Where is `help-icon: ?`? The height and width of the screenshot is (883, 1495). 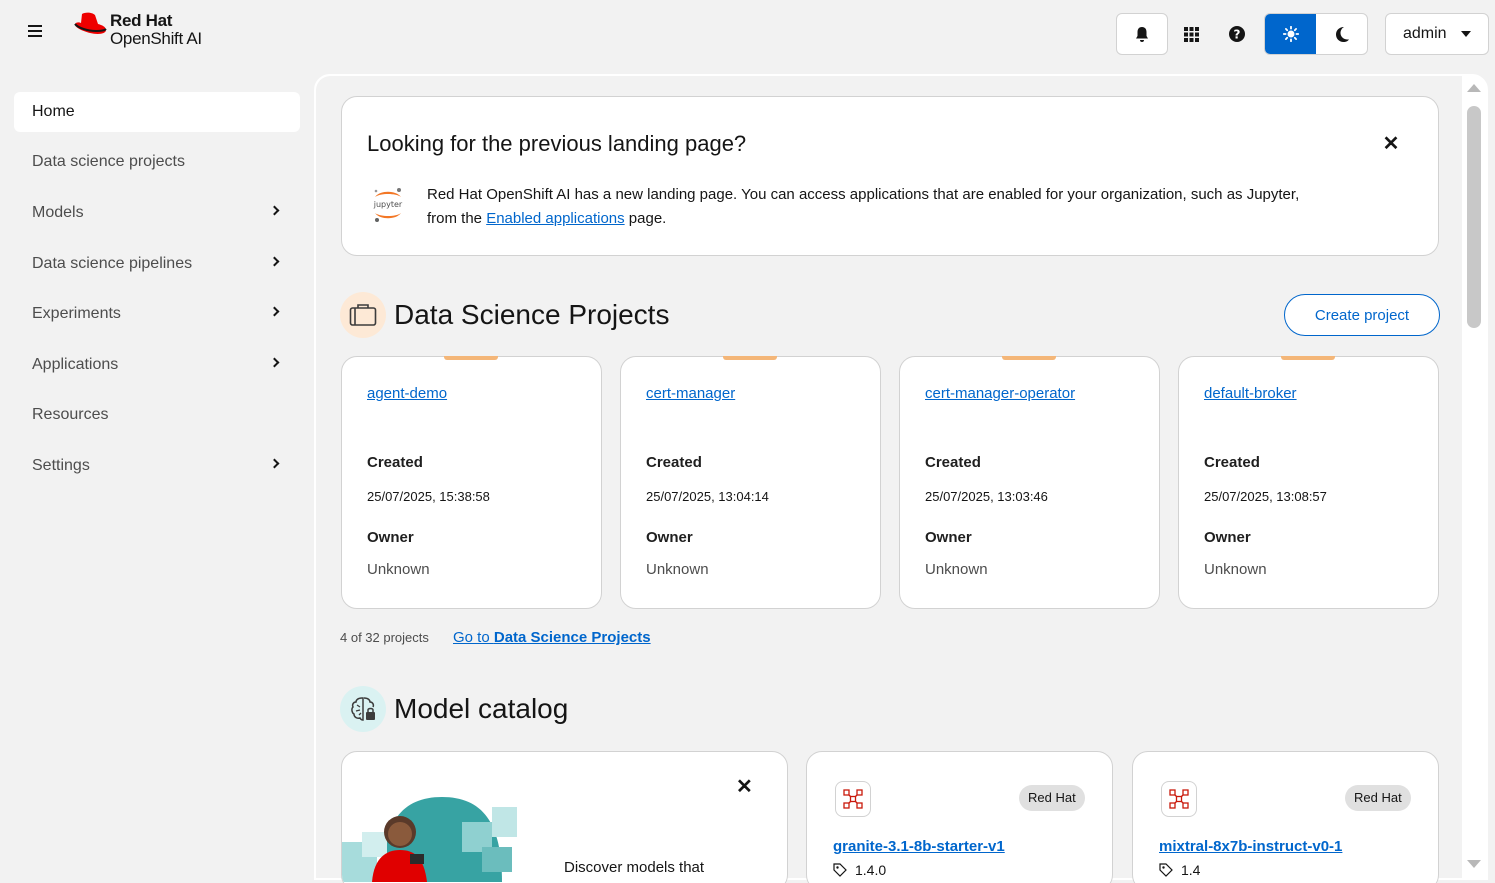
help-icon: ? is located at coordinates (1237, 34).